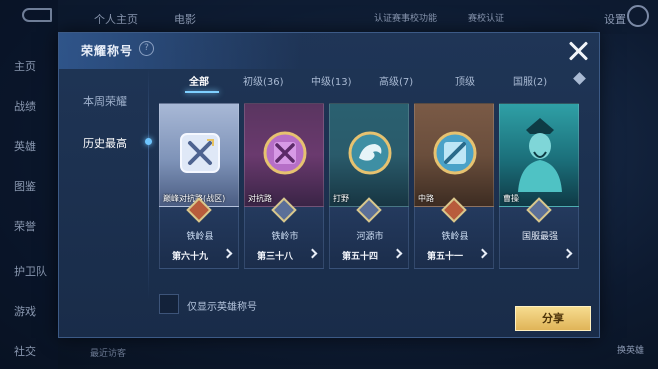  Describe the element at coordinates (578, 51) in the screenshot. I see `close-button` at that location.